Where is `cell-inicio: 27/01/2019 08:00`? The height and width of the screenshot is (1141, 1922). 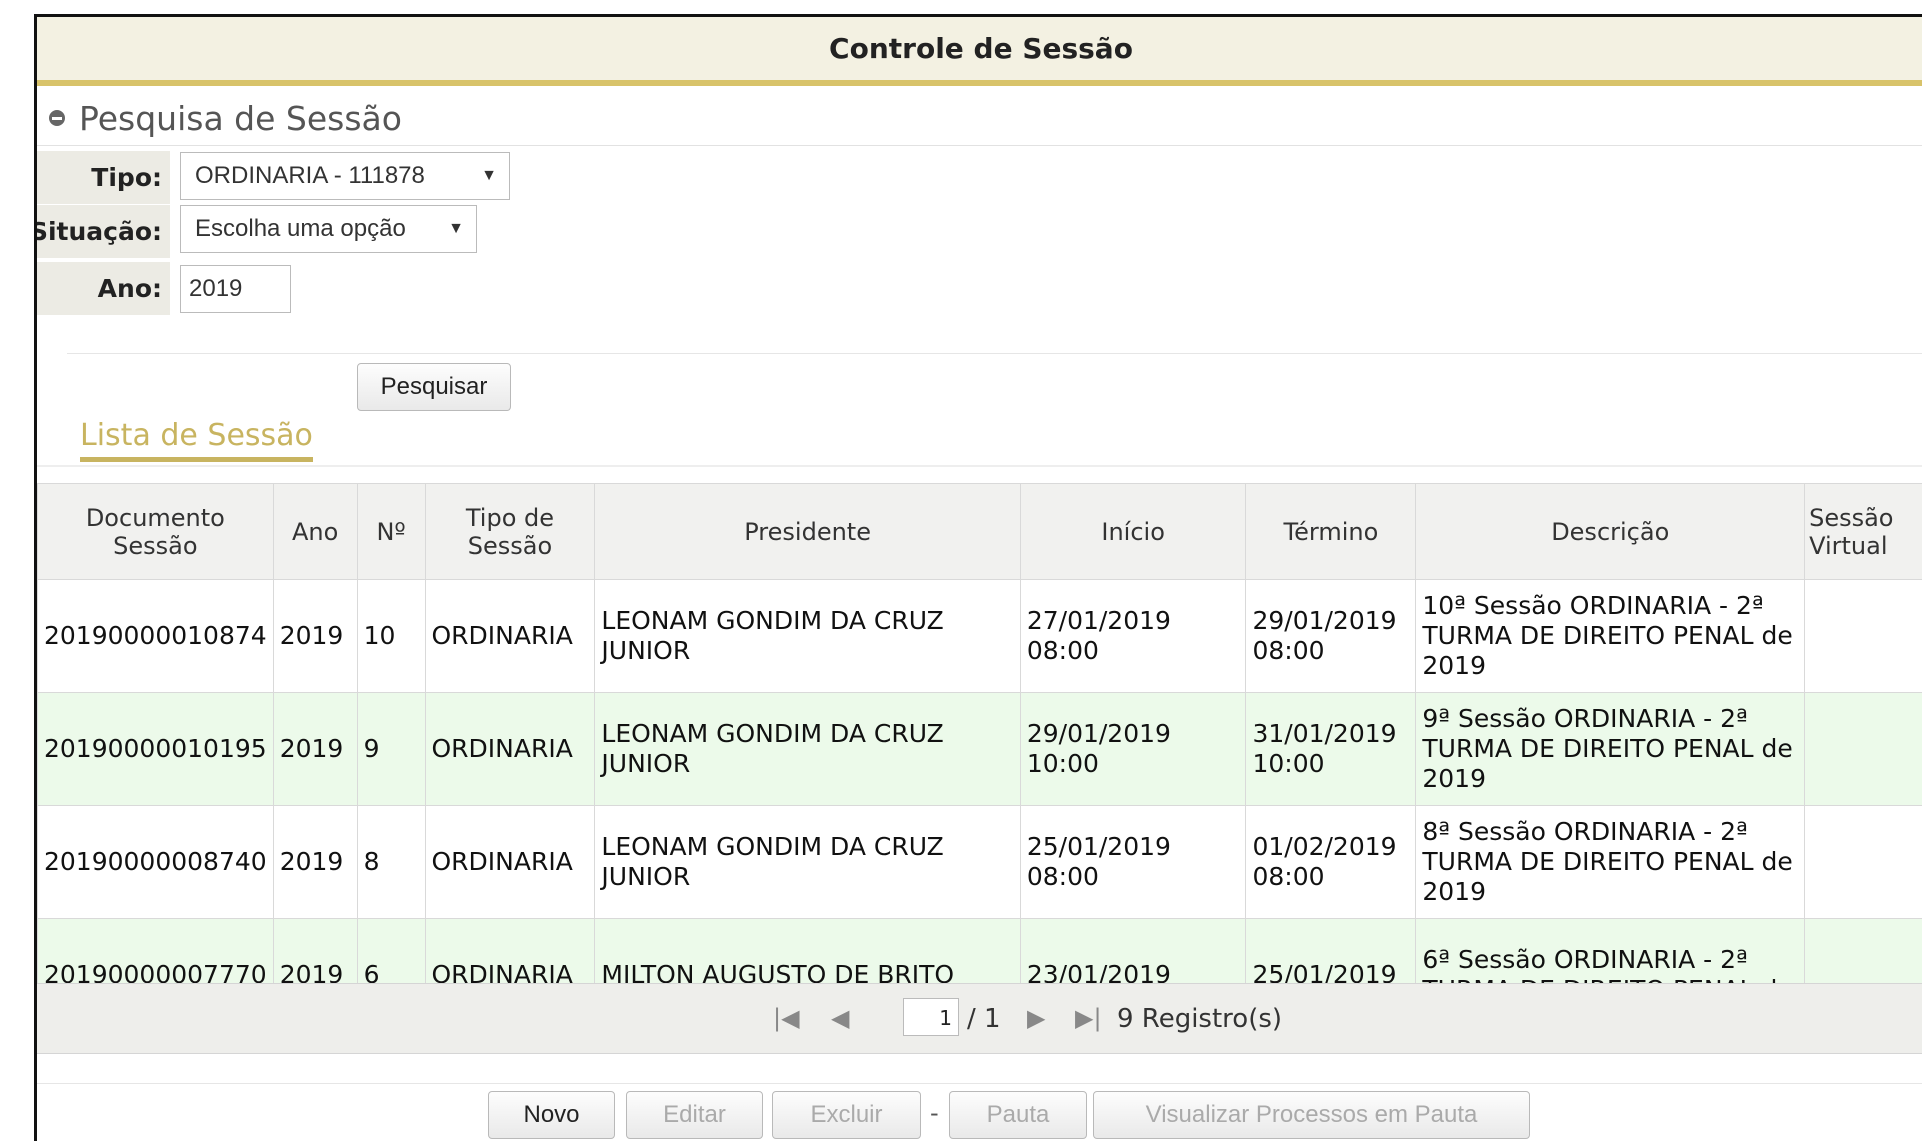
cell-inicio: 27/01/2019 08:00 is located at coordinates (1133, 636).